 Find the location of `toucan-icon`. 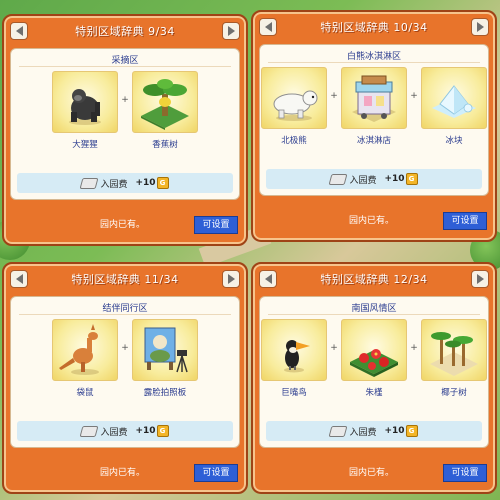

toucan-icon is located at coordinates (294, 350).